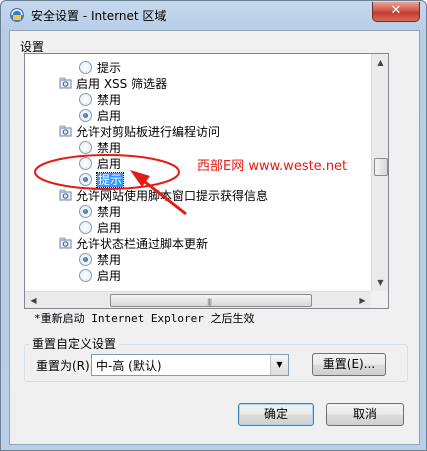 The image size is (427, 451). What do you see at coordinates (129, 366) in the screenshot?
I see `reset-level-value: 中-高 (默认)` at bounding box center [129, 366].